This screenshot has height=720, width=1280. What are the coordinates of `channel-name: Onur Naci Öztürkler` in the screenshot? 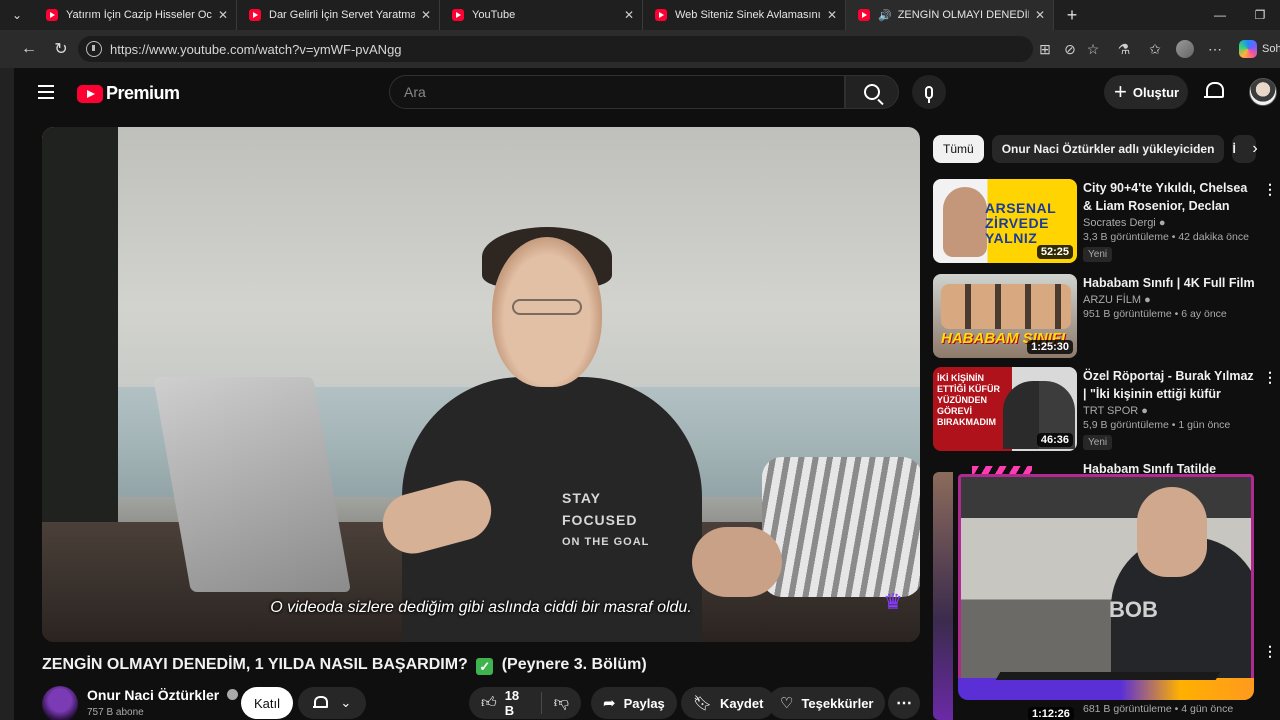 It's located at (153, 695).